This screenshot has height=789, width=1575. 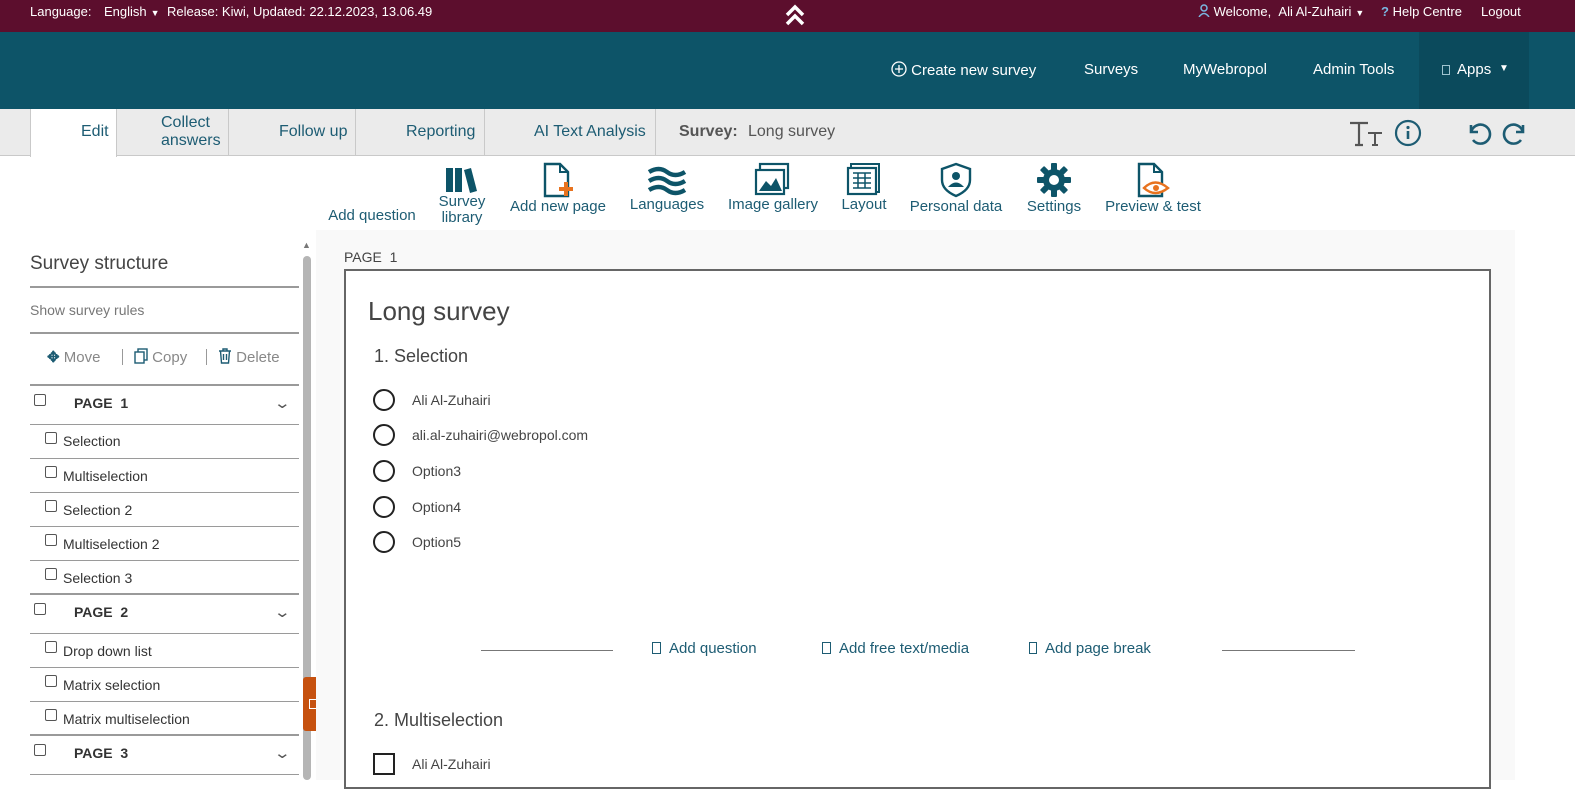 What do you see at coordinates (173, 132) in the screenshot?
I see `tab-collect-answers: Collect answers` at bounding box center [173, 132].